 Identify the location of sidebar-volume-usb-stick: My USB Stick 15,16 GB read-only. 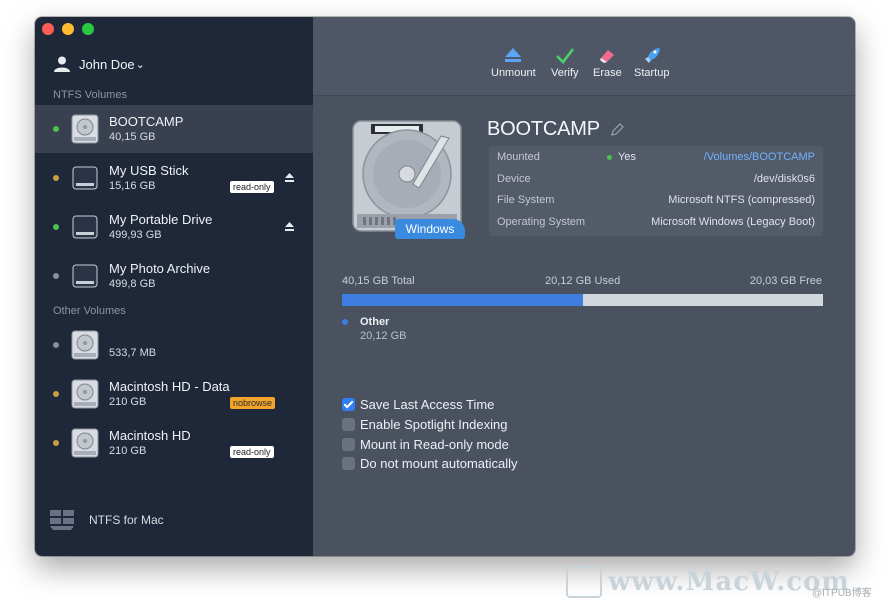
(174, 178).